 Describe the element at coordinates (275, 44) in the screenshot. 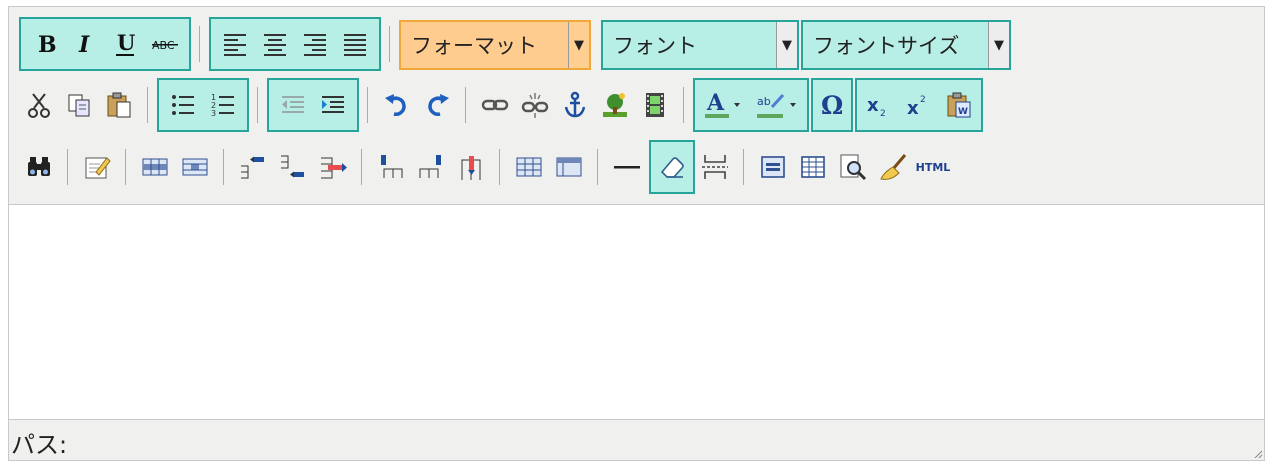

I see `align-center-button` at that location.